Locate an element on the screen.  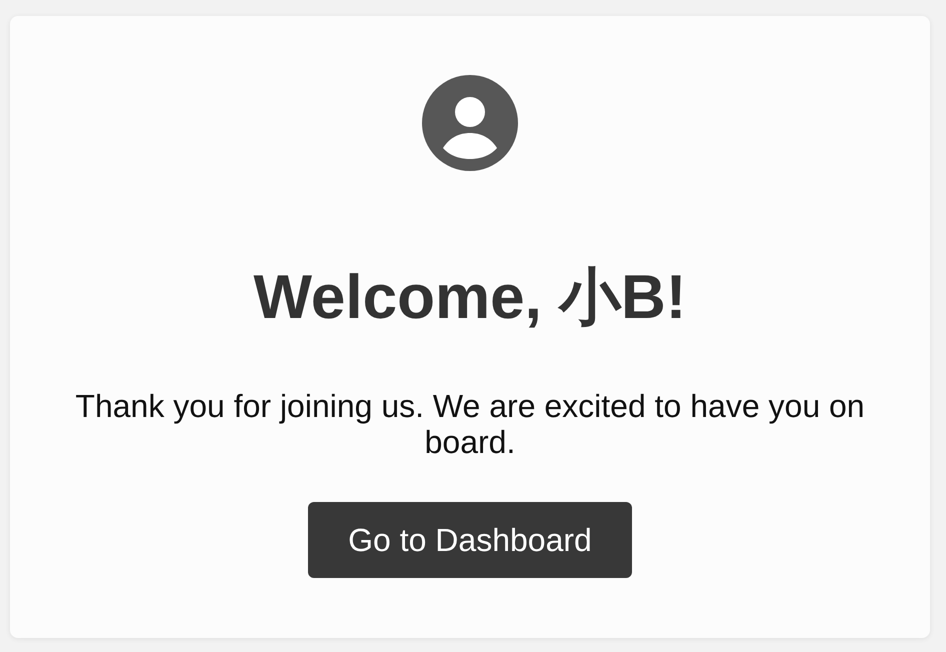
user-icon is located at coordinates (470, 123).